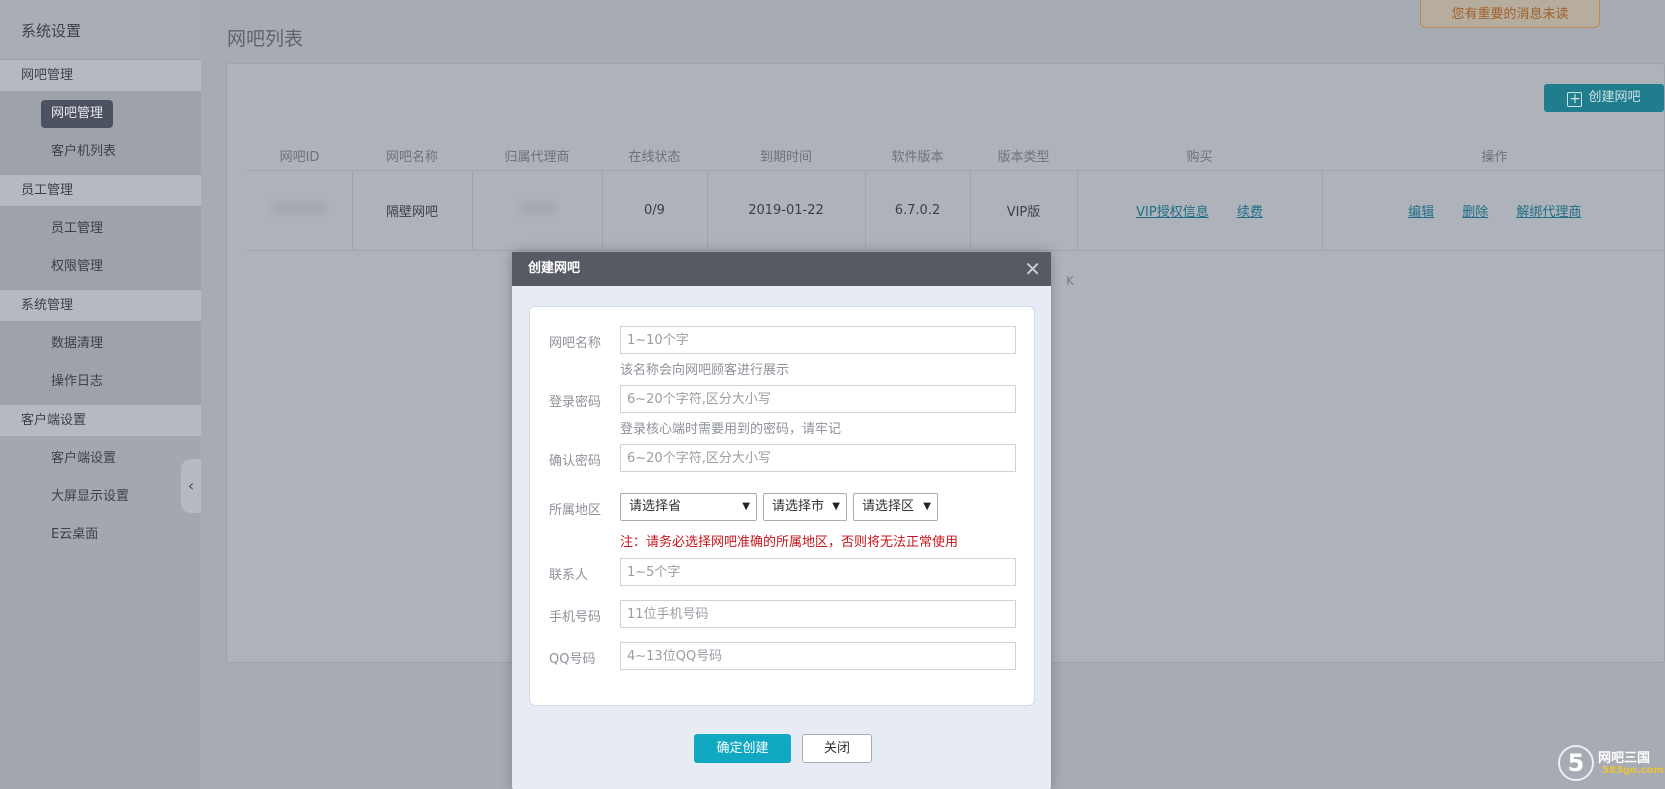 This screenshot has height=789, width=1665. I want to click on watermark-logo: 5 网吧三国 583go.com, so click(1611, 766).